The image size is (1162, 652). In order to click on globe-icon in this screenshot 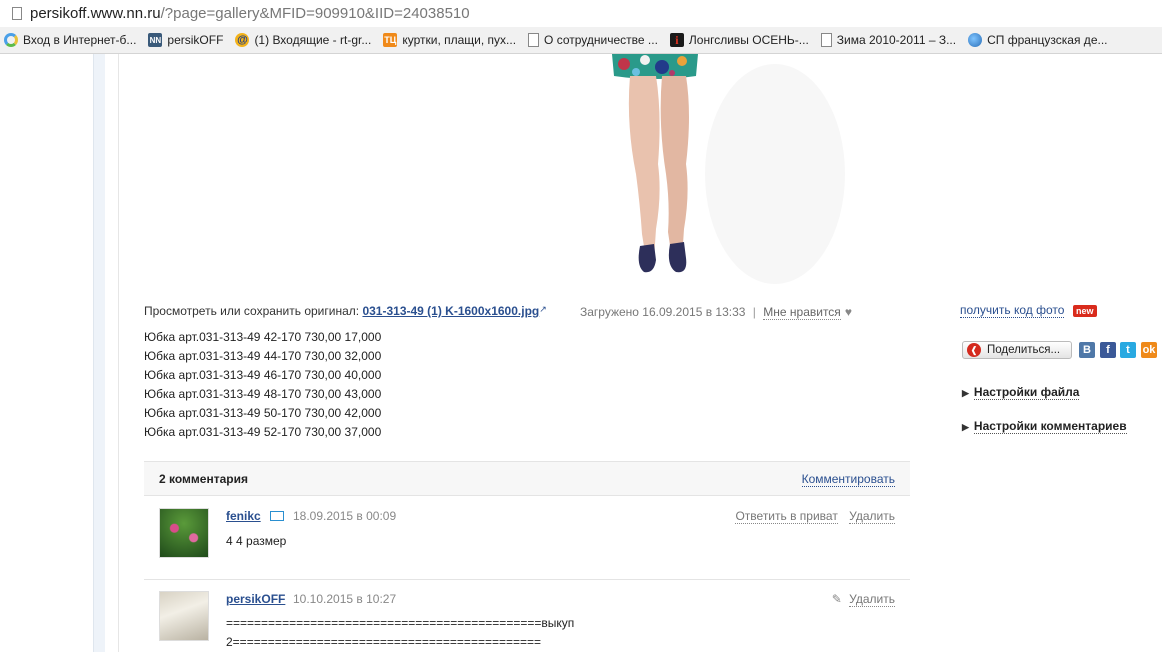, I will do `click(975, 40)`.